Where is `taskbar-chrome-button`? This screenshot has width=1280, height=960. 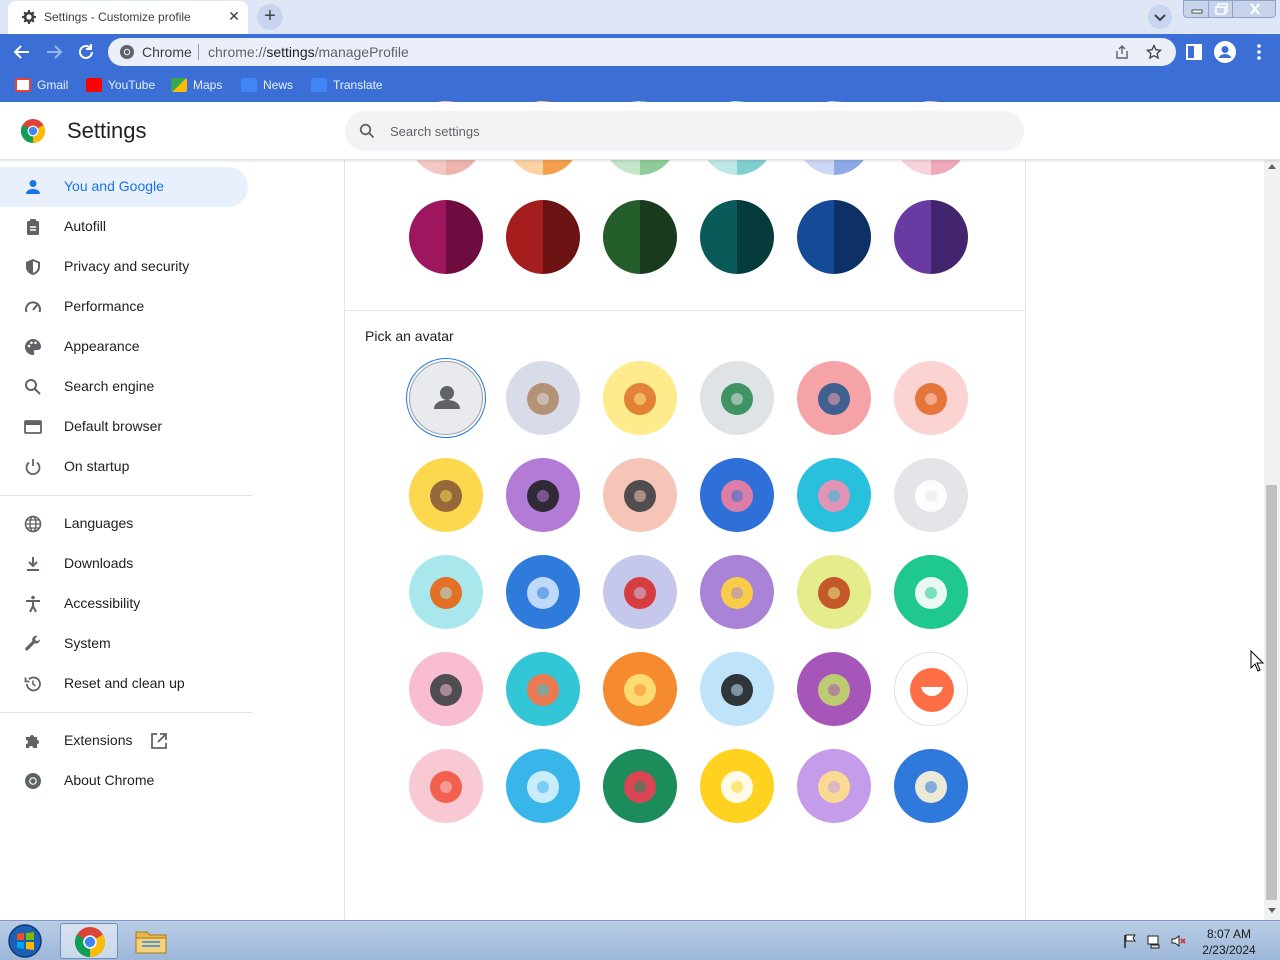
taskbar-chrome-button is located at coordinates (89, 941).